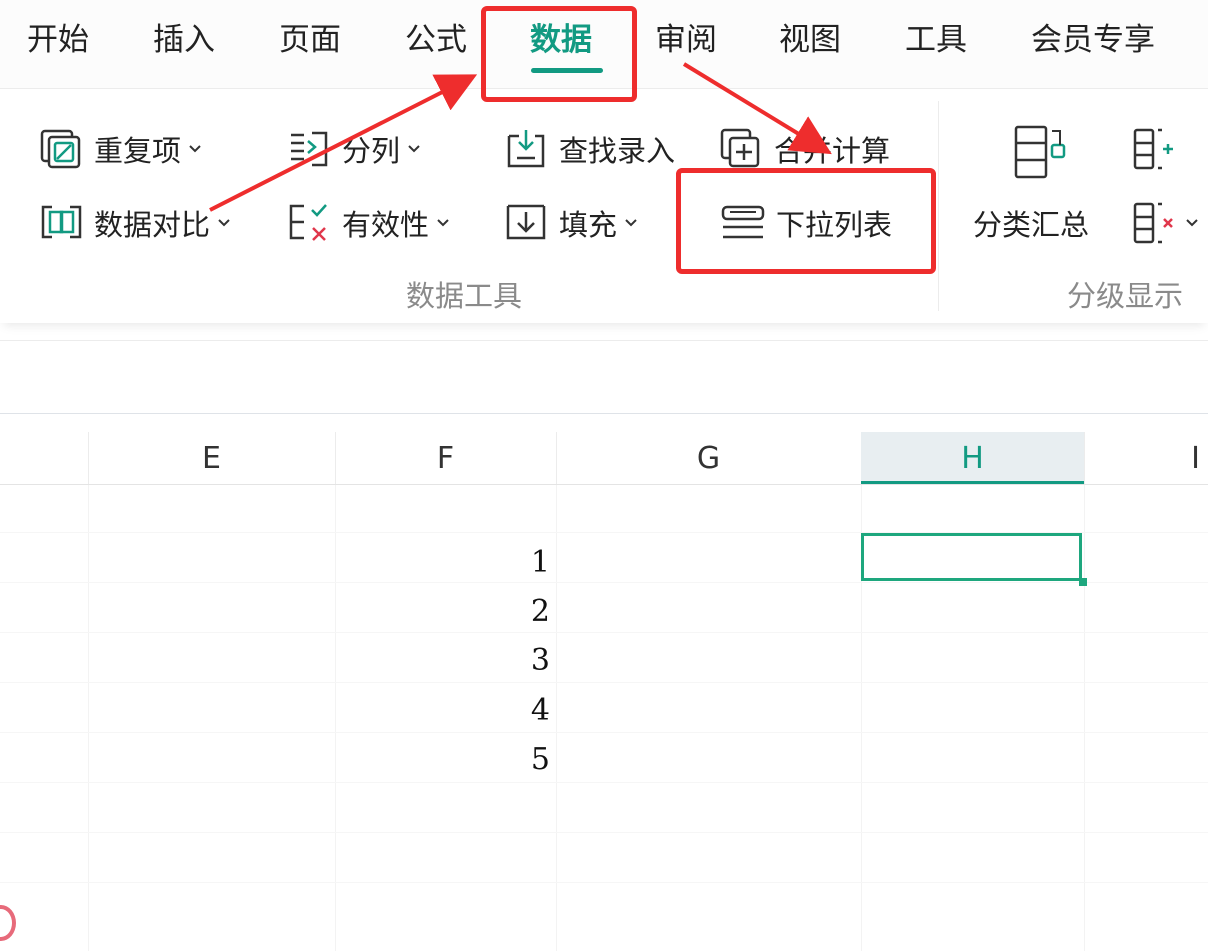  Describe the element at coordinates (184, 40) in the screenshot. I see `tab-insert: 插入` at that location.